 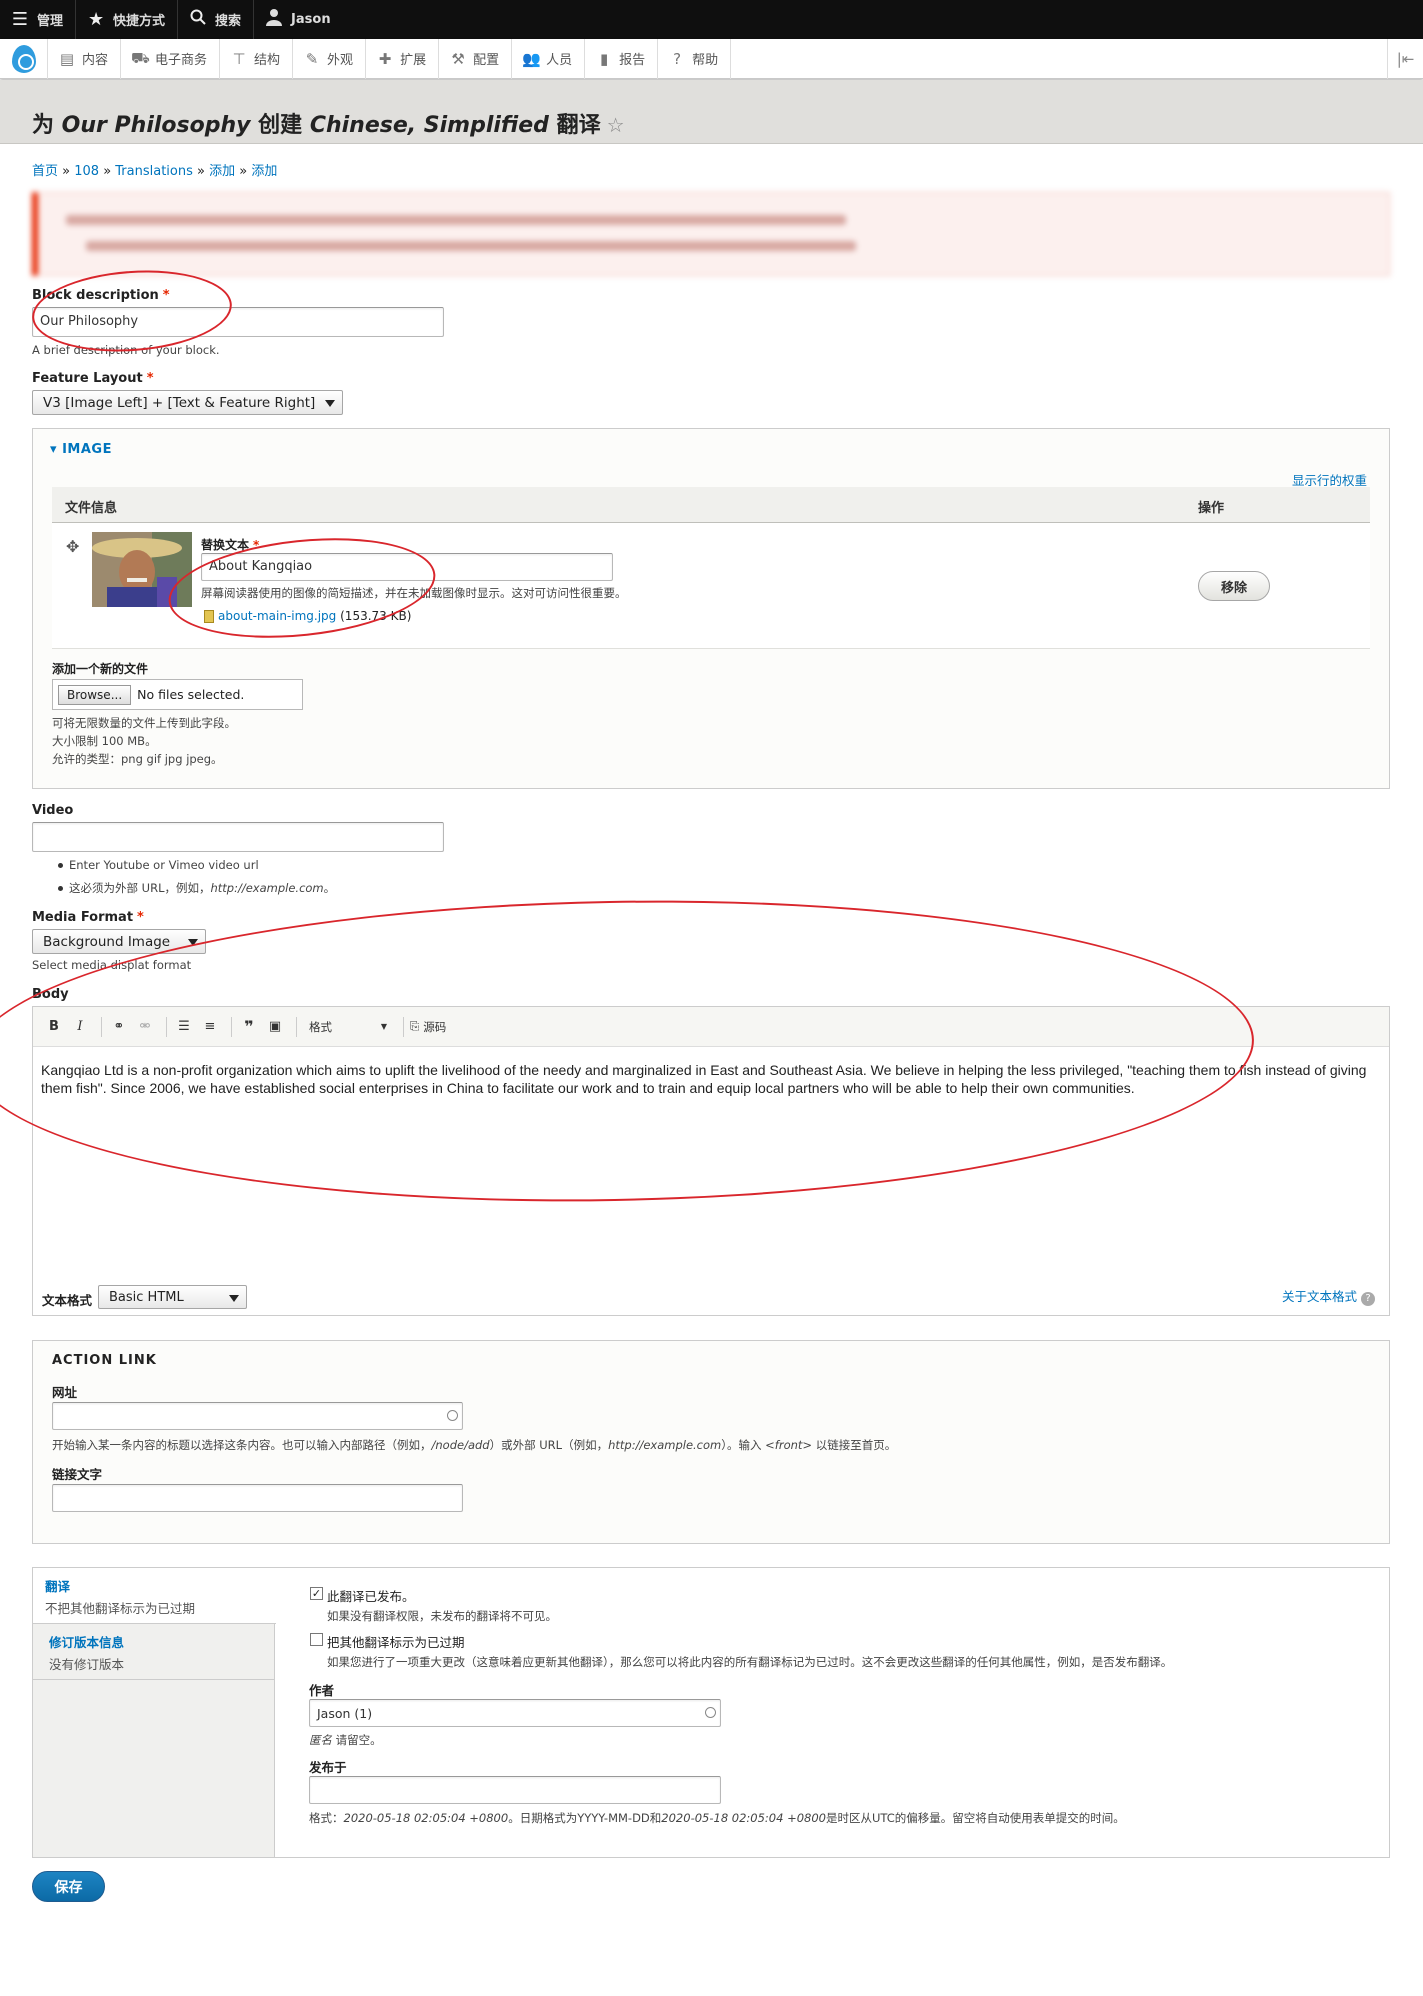 What do you see at coordinates (145, 1027) in the screenshot?
I see `unlink-icon: ⚮` at bounding box center [145, 1027].